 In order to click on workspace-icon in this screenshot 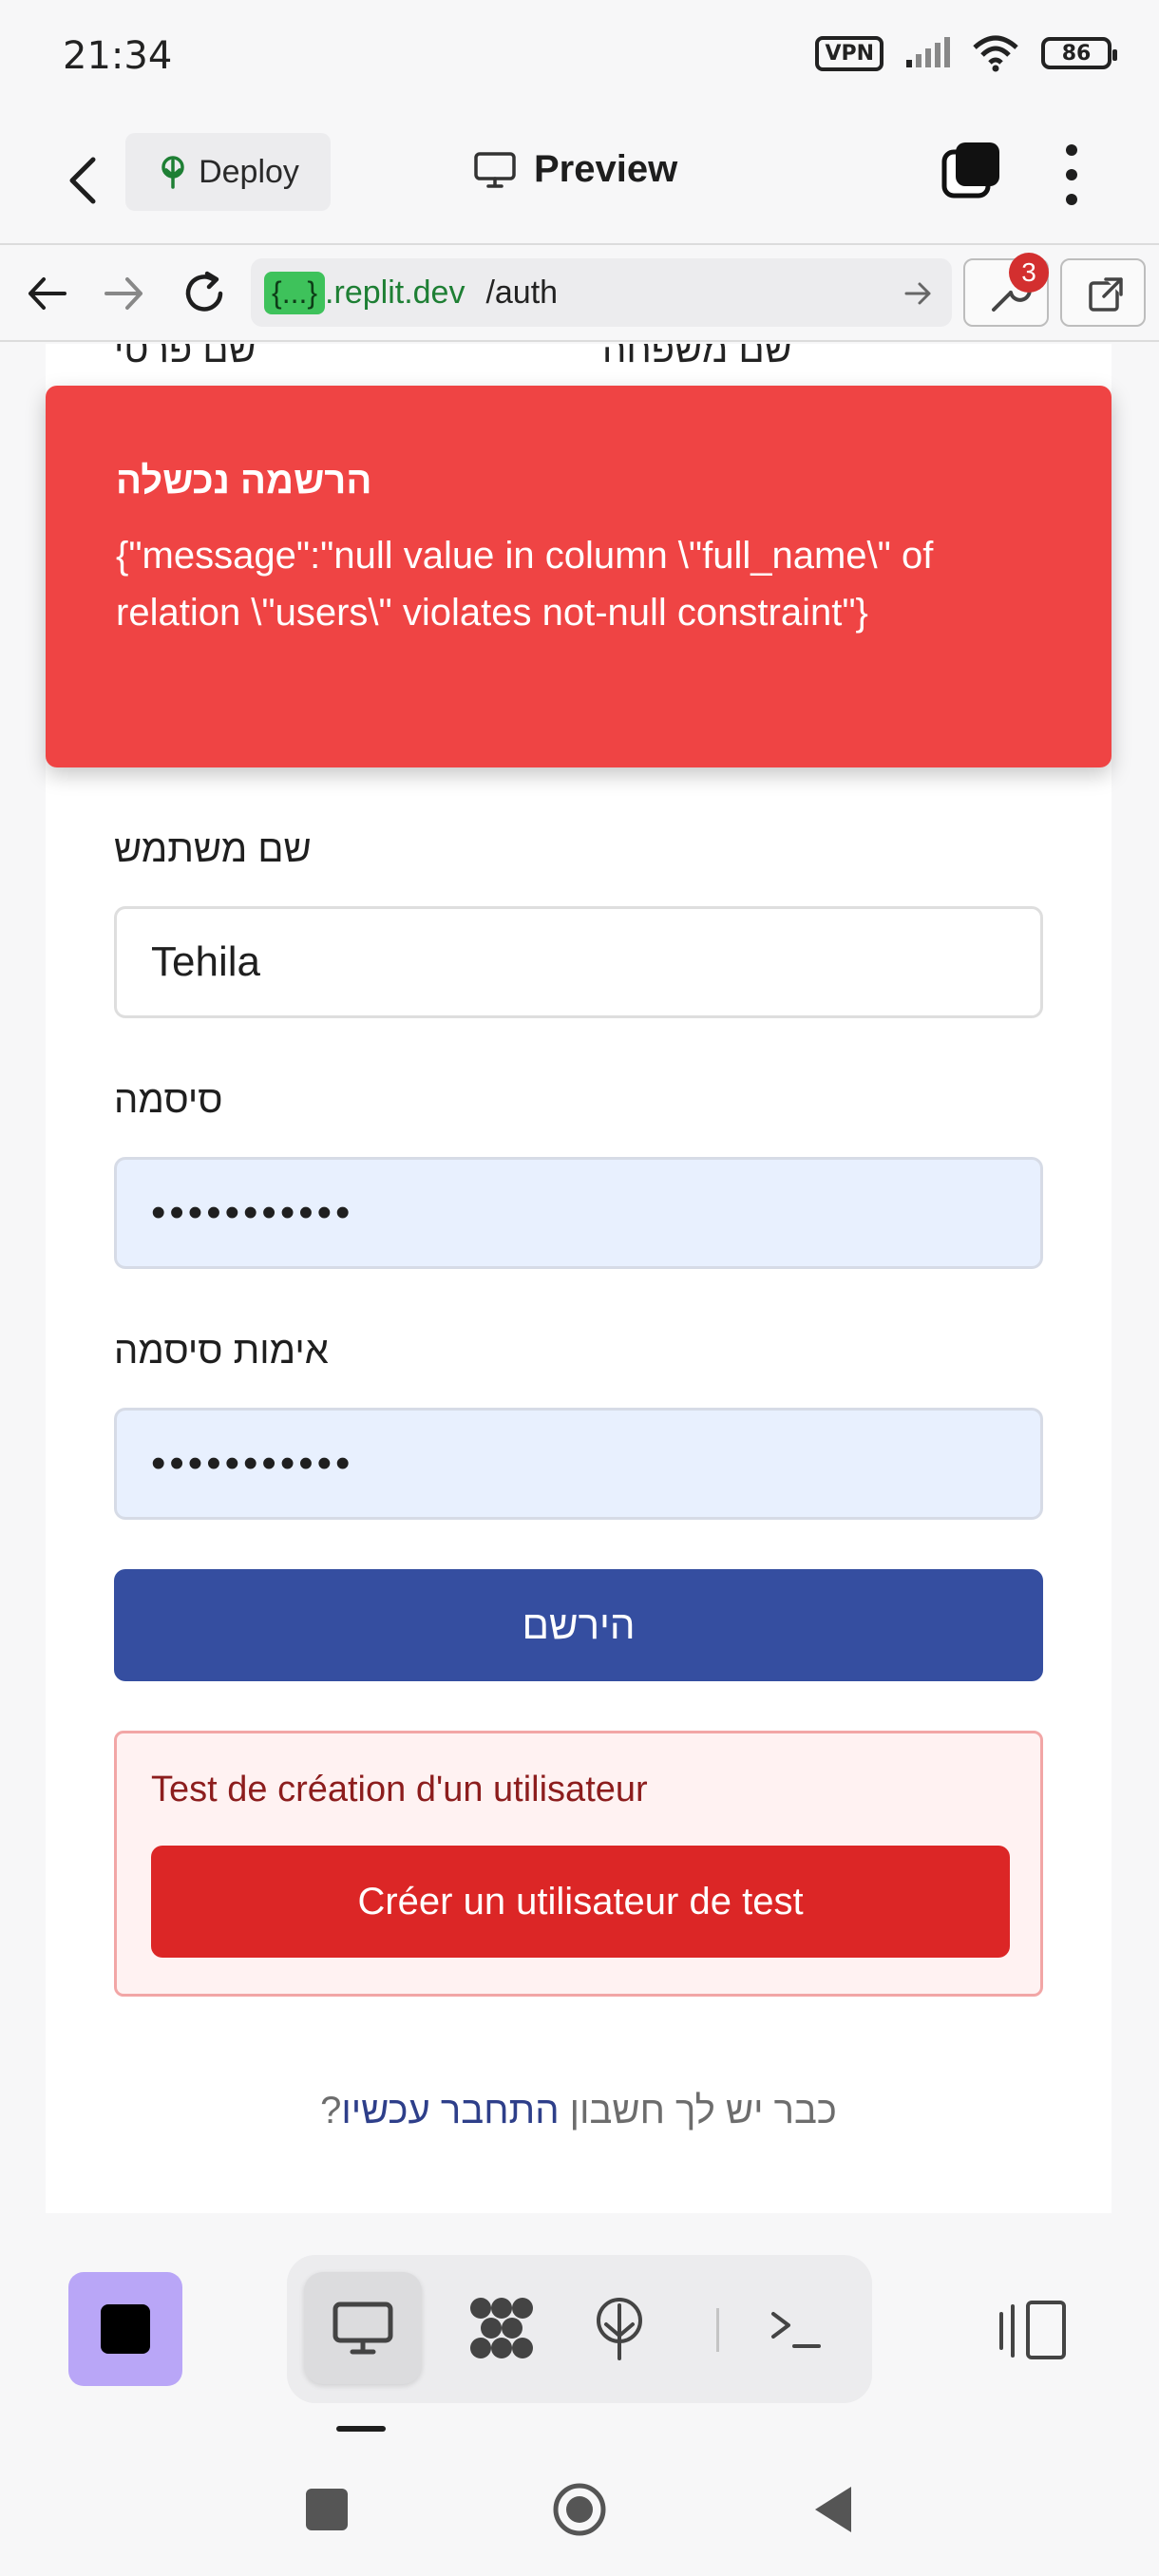, I will do `click(501, 2328)`.